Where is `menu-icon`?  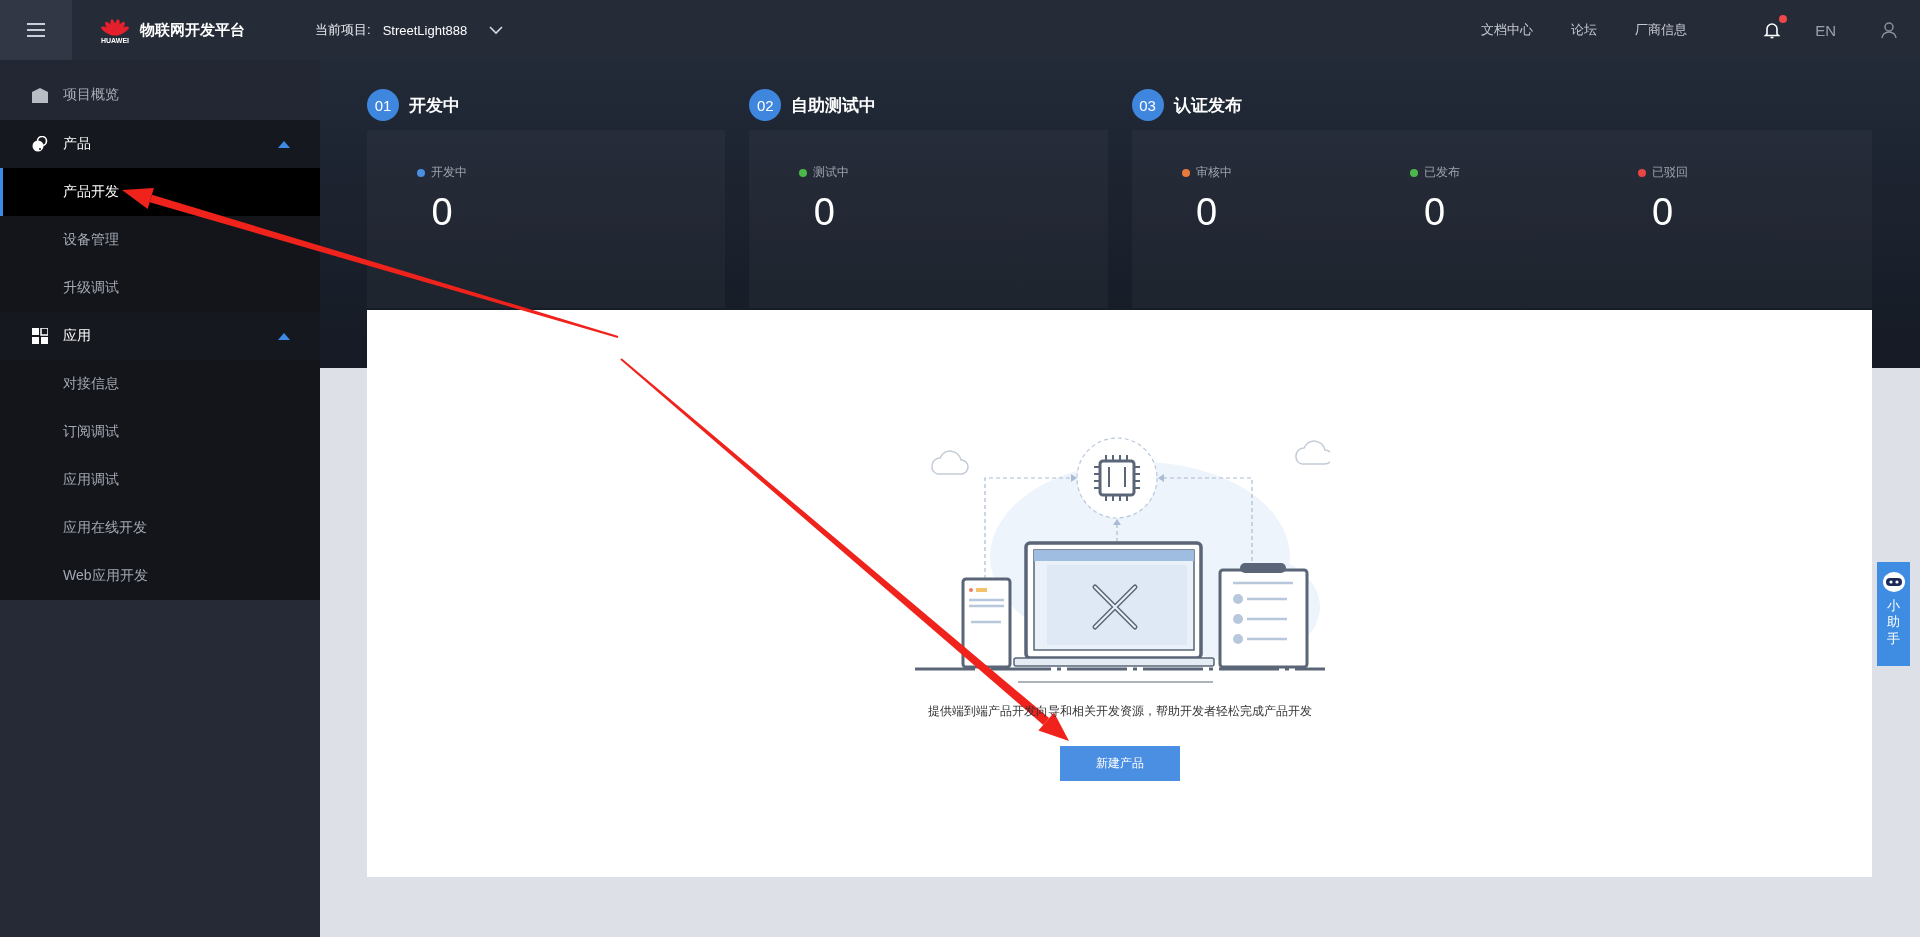 menu-icon is located at coordinates (36, 30).